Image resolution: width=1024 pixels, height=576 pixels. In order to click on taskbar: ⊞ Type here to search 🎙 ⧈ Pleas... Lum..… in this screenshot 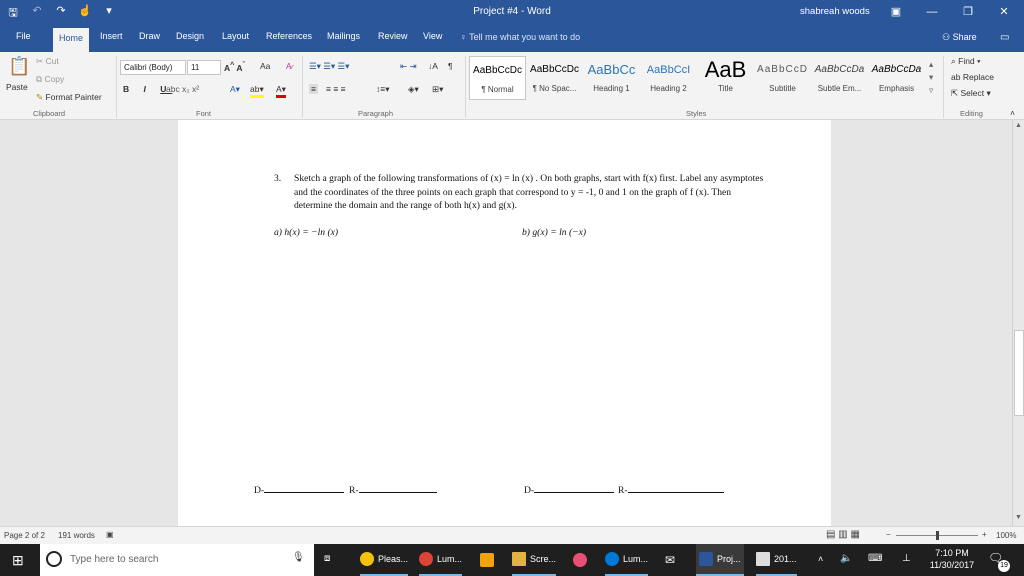, I will do `click(512, 560)`.